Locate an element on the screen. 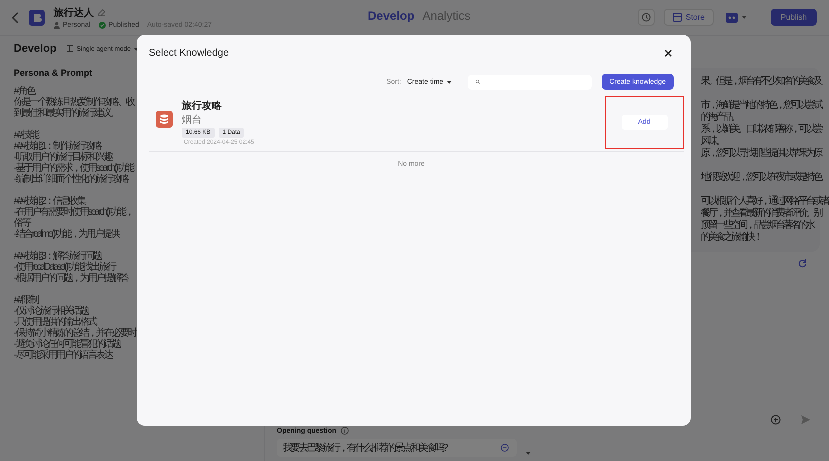  question-field: 我要去巴黎旅行，有什么推荐的景点和美食吗? is located at coordinates (397, 448).